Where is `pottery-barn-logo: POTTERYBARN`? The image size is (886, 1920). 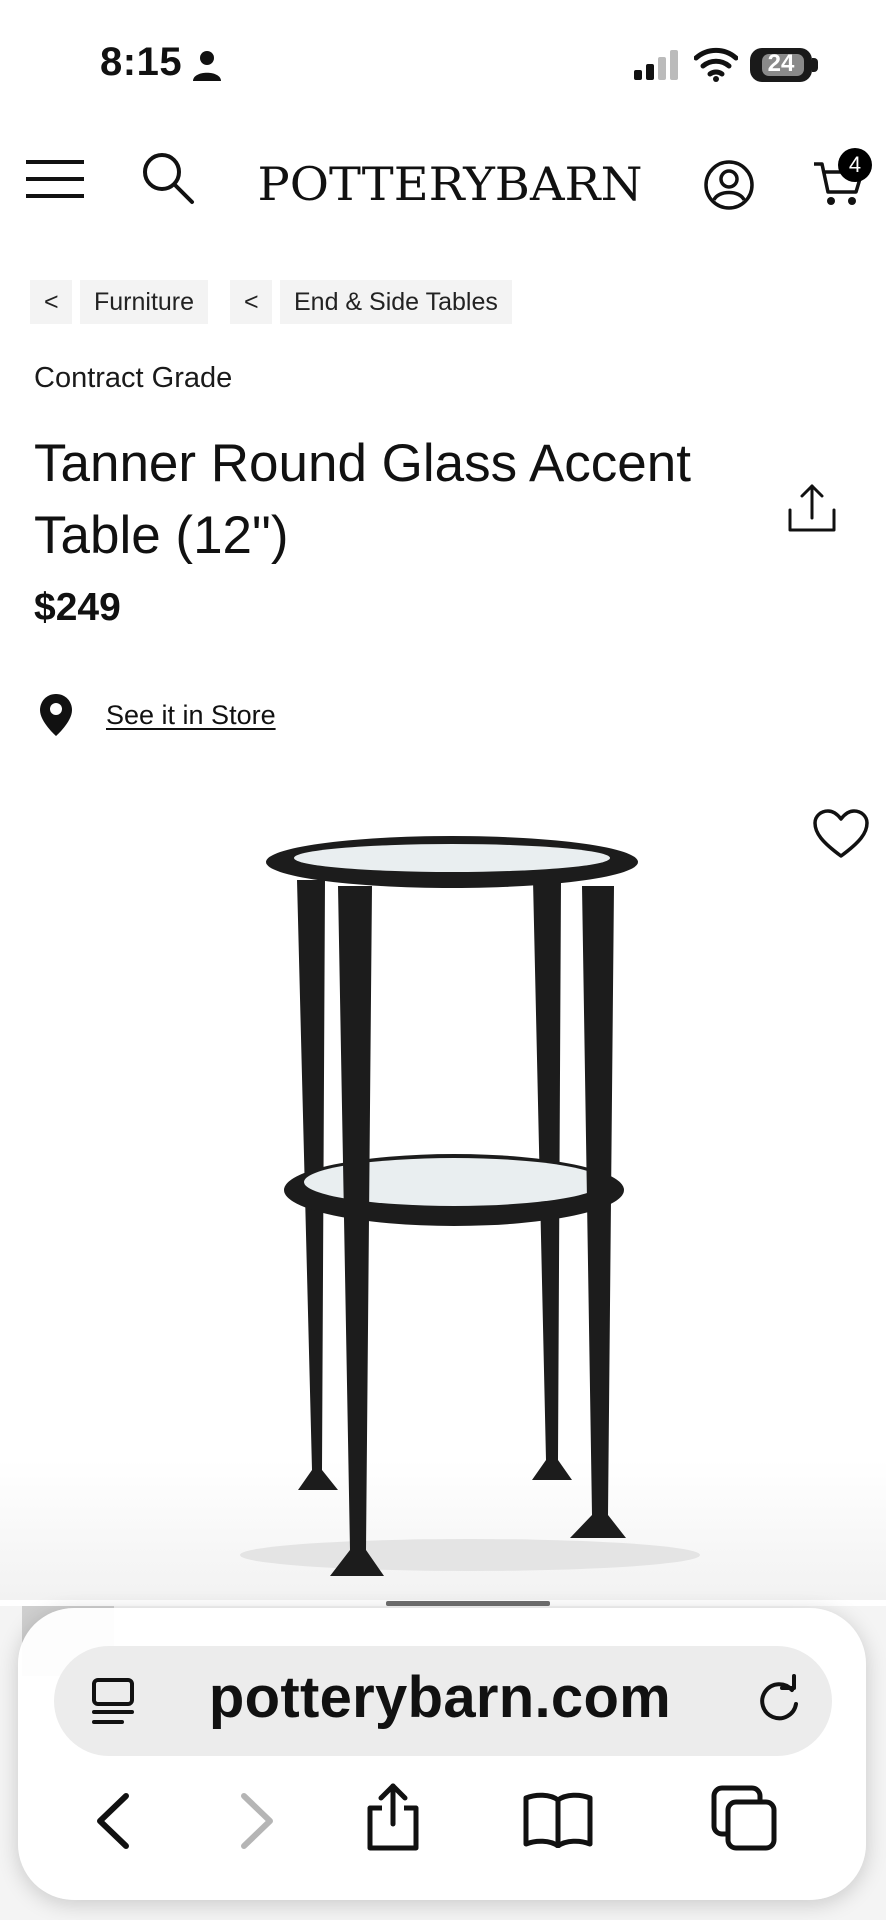
pottery-barn-logo: POTTERYBARN is located at coordinates (450, 183).